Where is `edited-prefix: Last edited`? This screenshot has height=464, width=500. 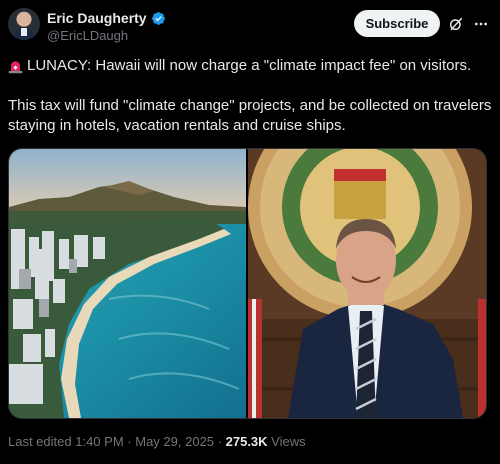
edited-prefix: Last edited is located at coordinates (40, 441).